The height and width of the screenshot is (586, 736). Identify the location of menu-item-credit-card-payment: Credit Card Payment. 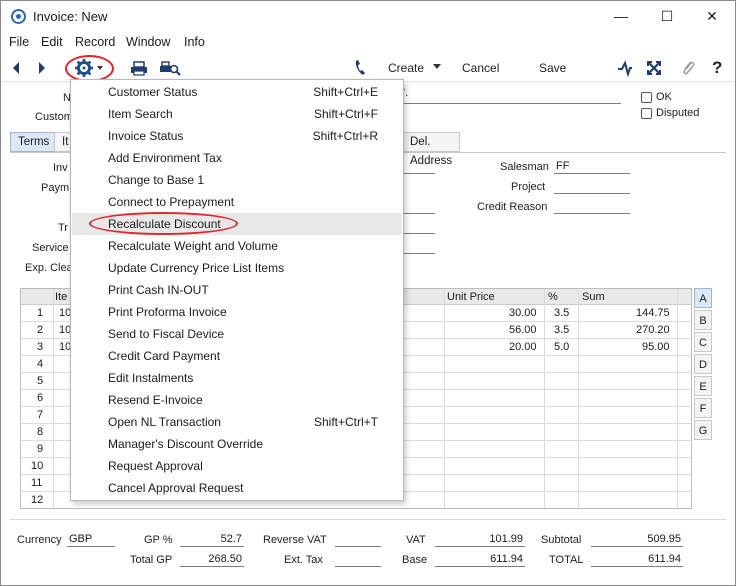
(237, 356).